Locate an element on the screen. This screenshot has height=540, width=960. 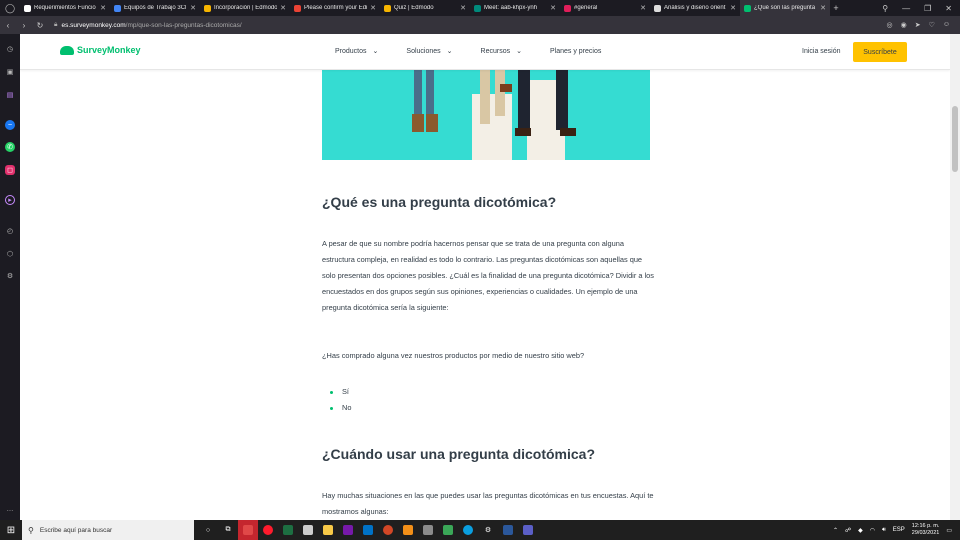
login-link: Inicia sesión is located at coordinates (821, 51).